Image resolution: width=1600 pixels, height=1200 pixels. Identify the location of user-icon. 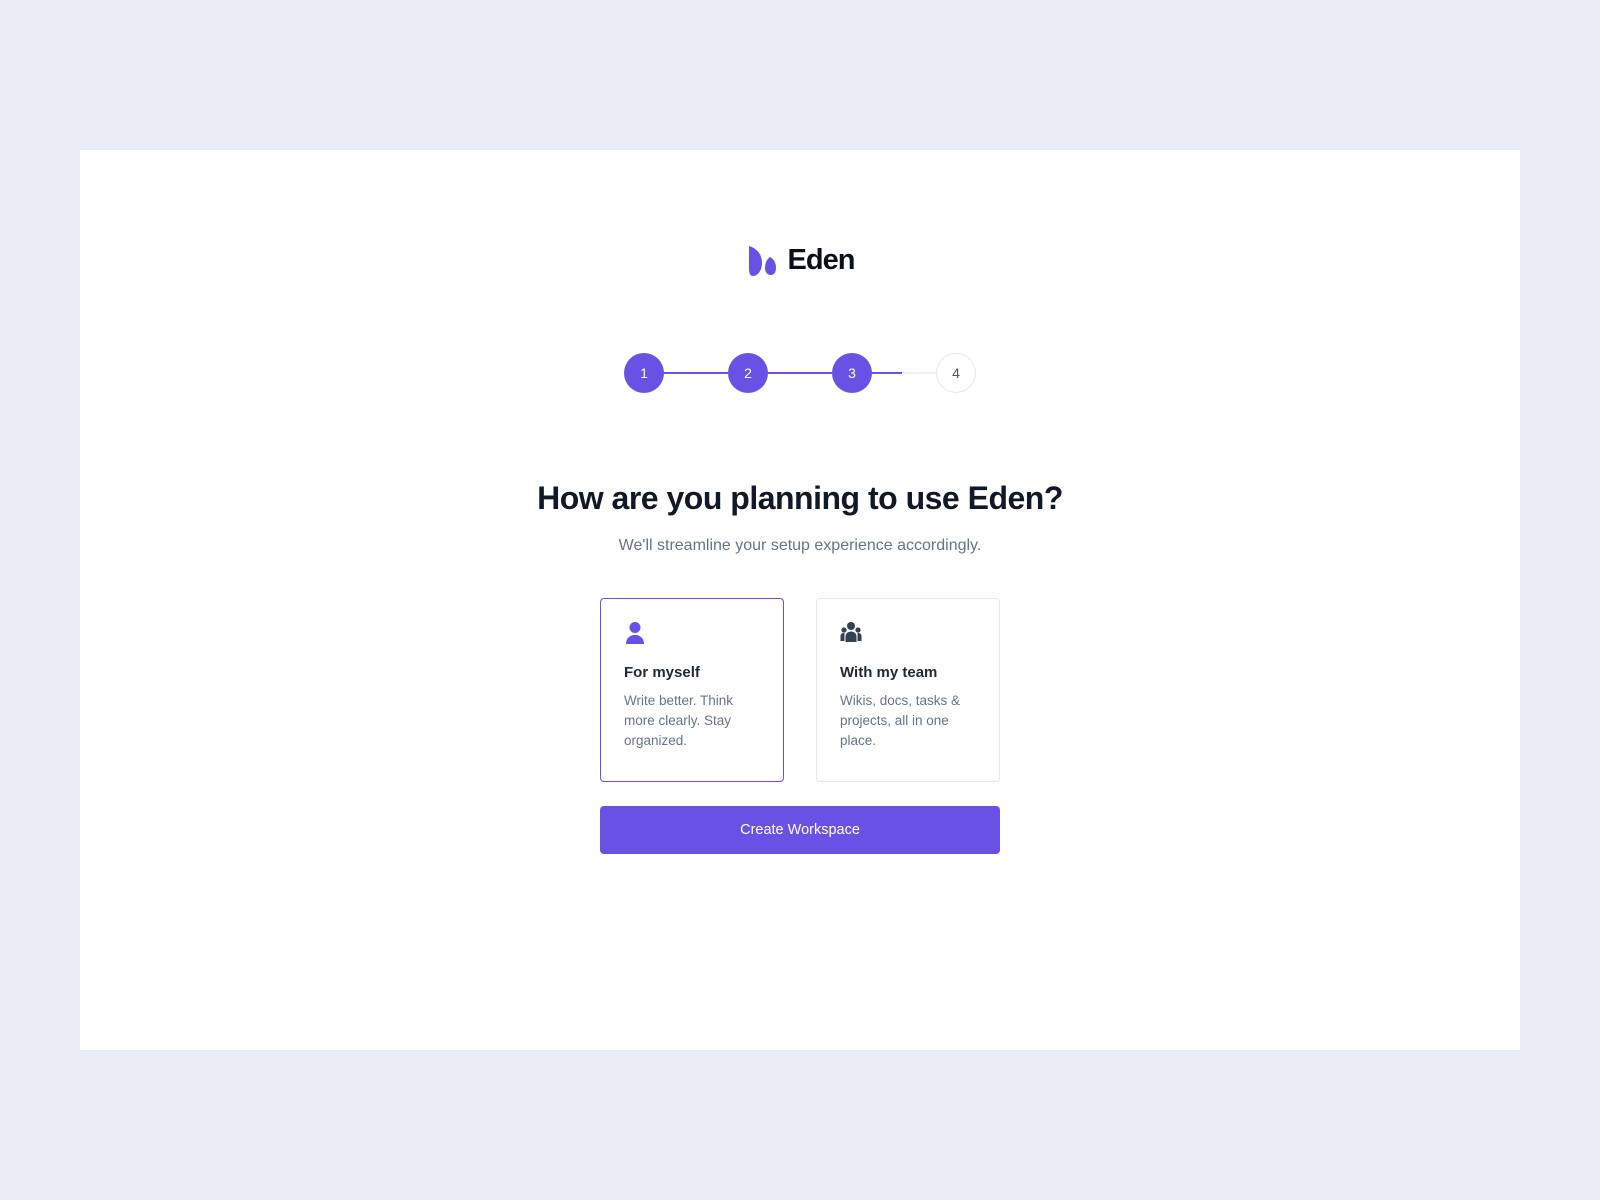
(635, 633).